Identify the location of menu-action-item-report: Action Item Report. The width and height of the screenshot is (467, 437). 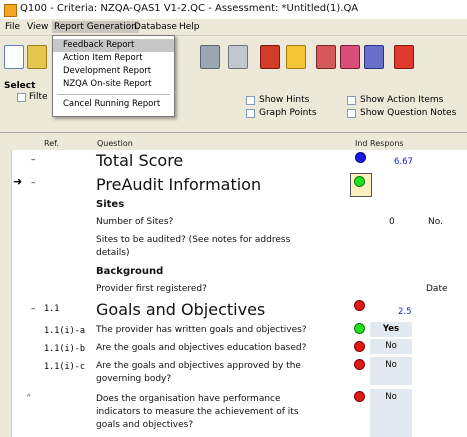
(113, 58).